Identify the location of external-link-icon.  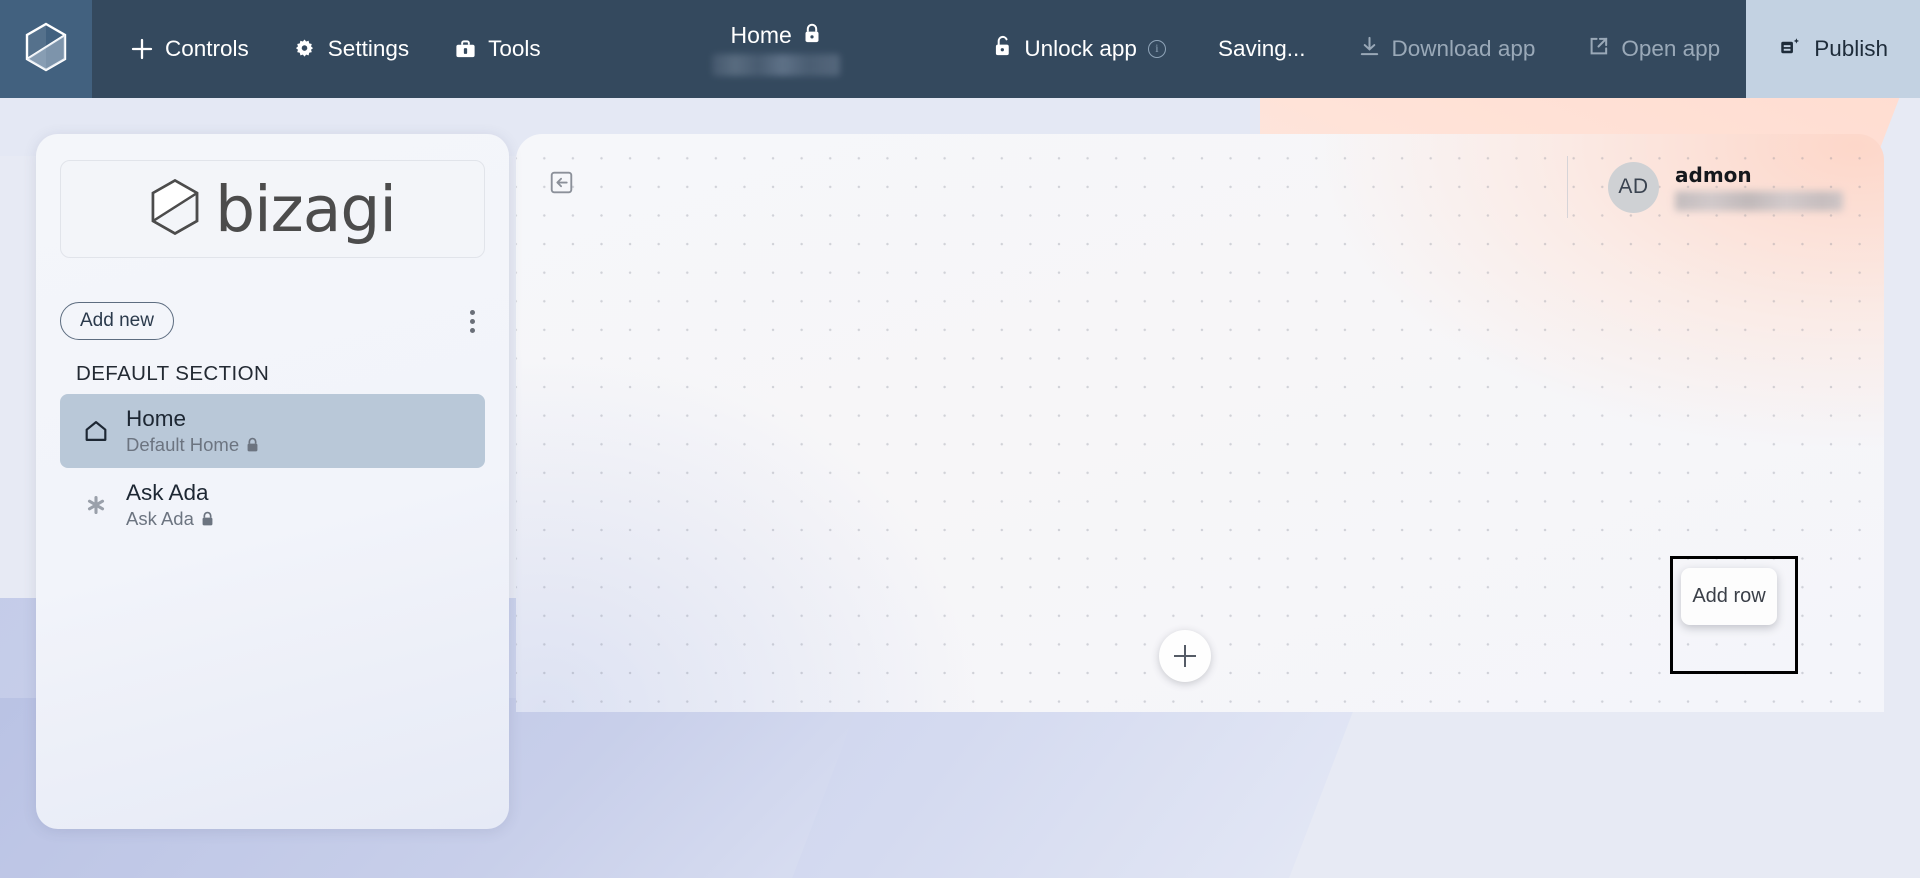
(1598, 49).